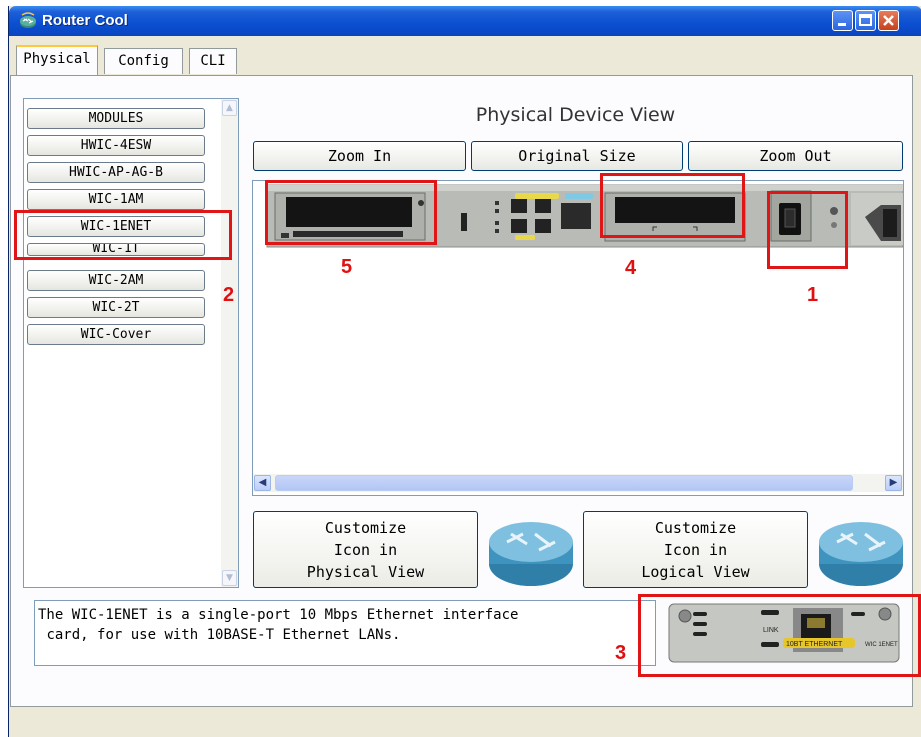 The width and height of the screenshot is (921, 737). What do you see at coordinates (28, 20) in the screenshot?
I see `router-app-icon` at bounding box center [28, 20].